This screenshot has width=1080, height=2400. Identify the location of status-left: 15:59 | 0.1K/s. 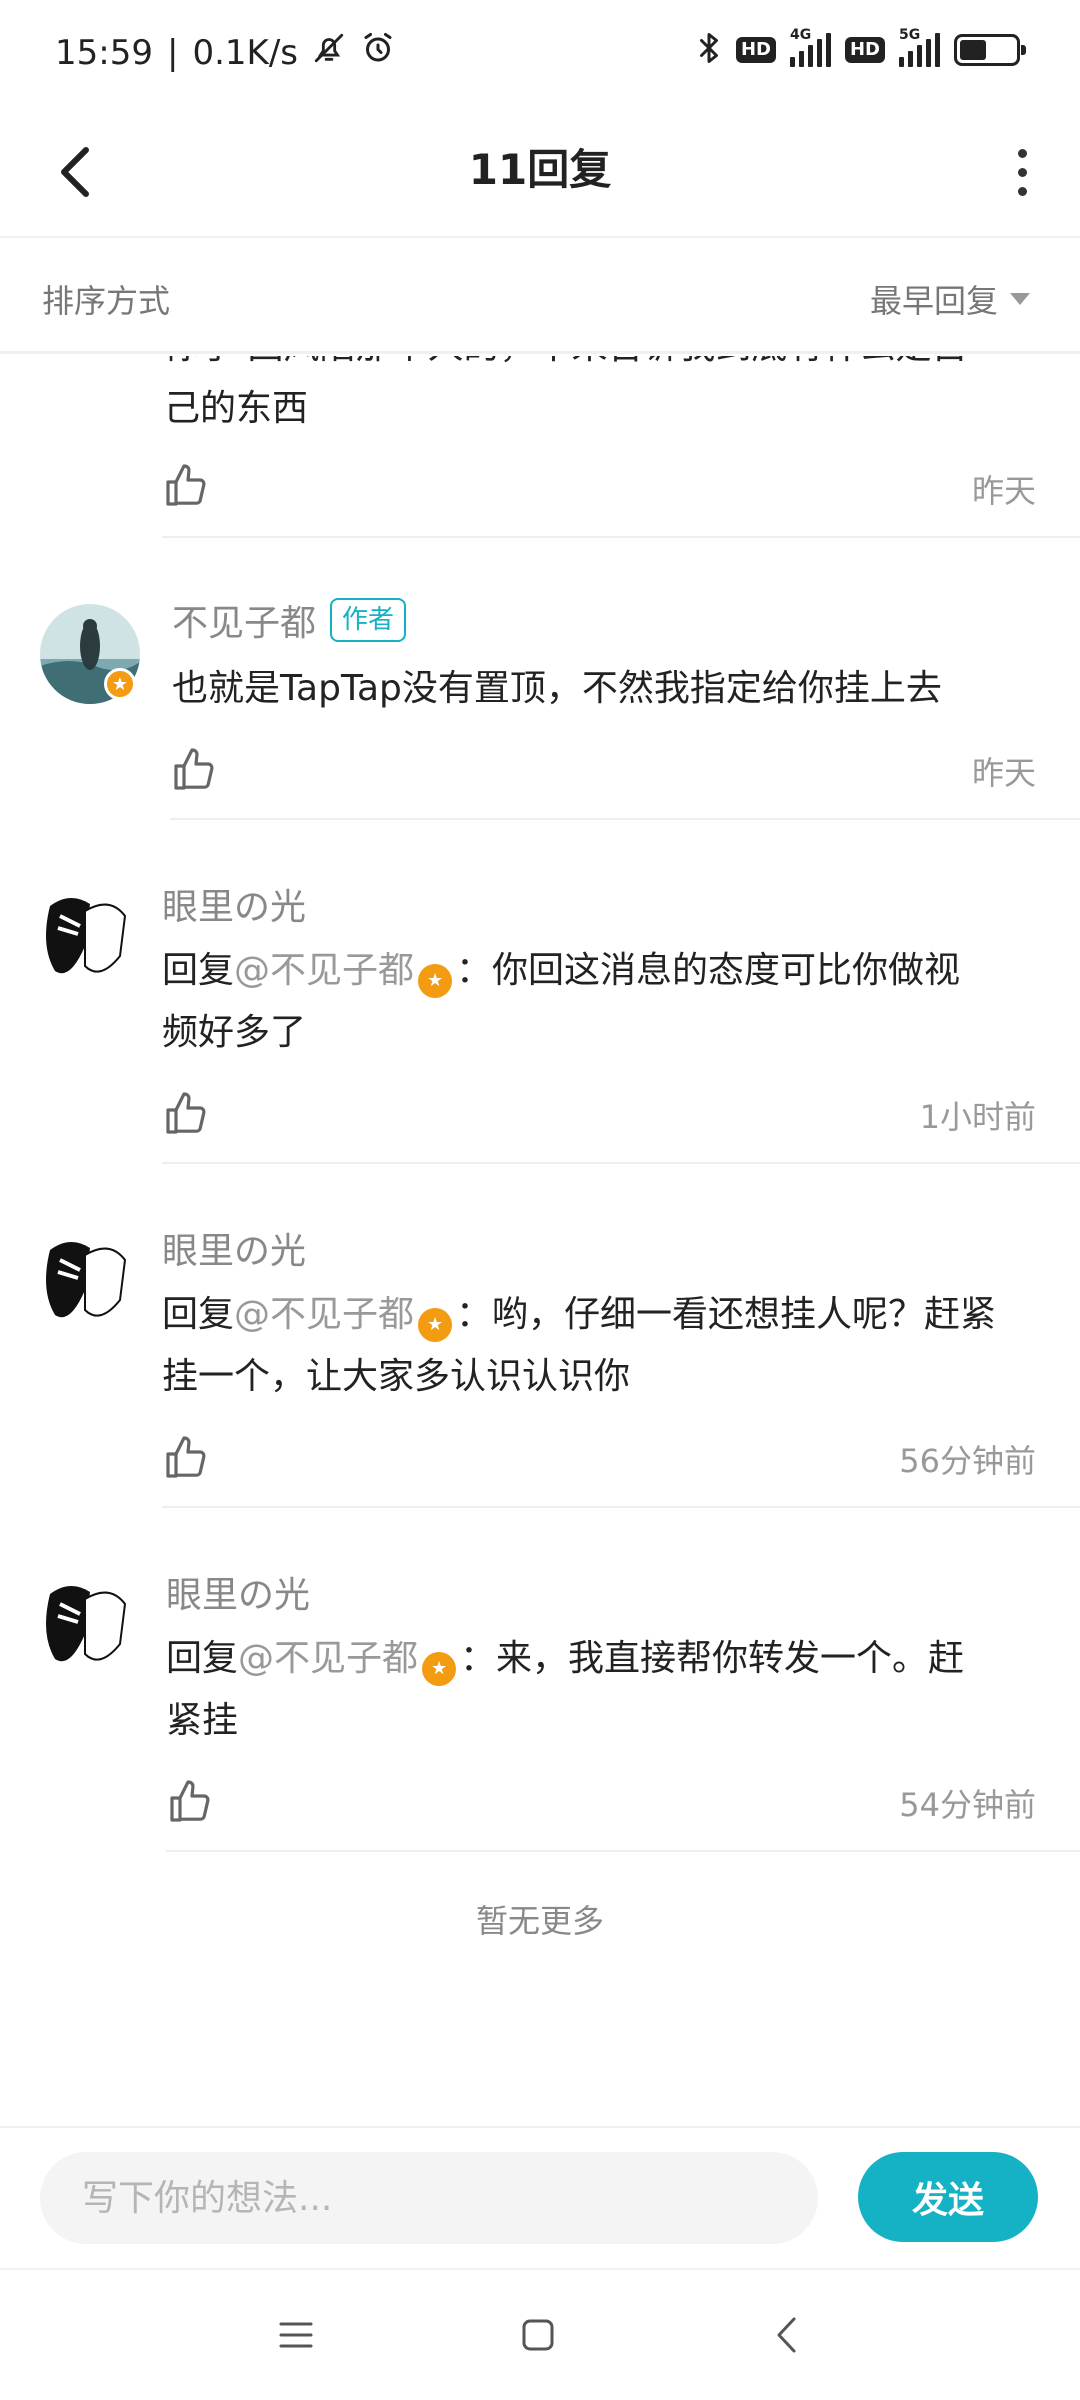
(225, 52).